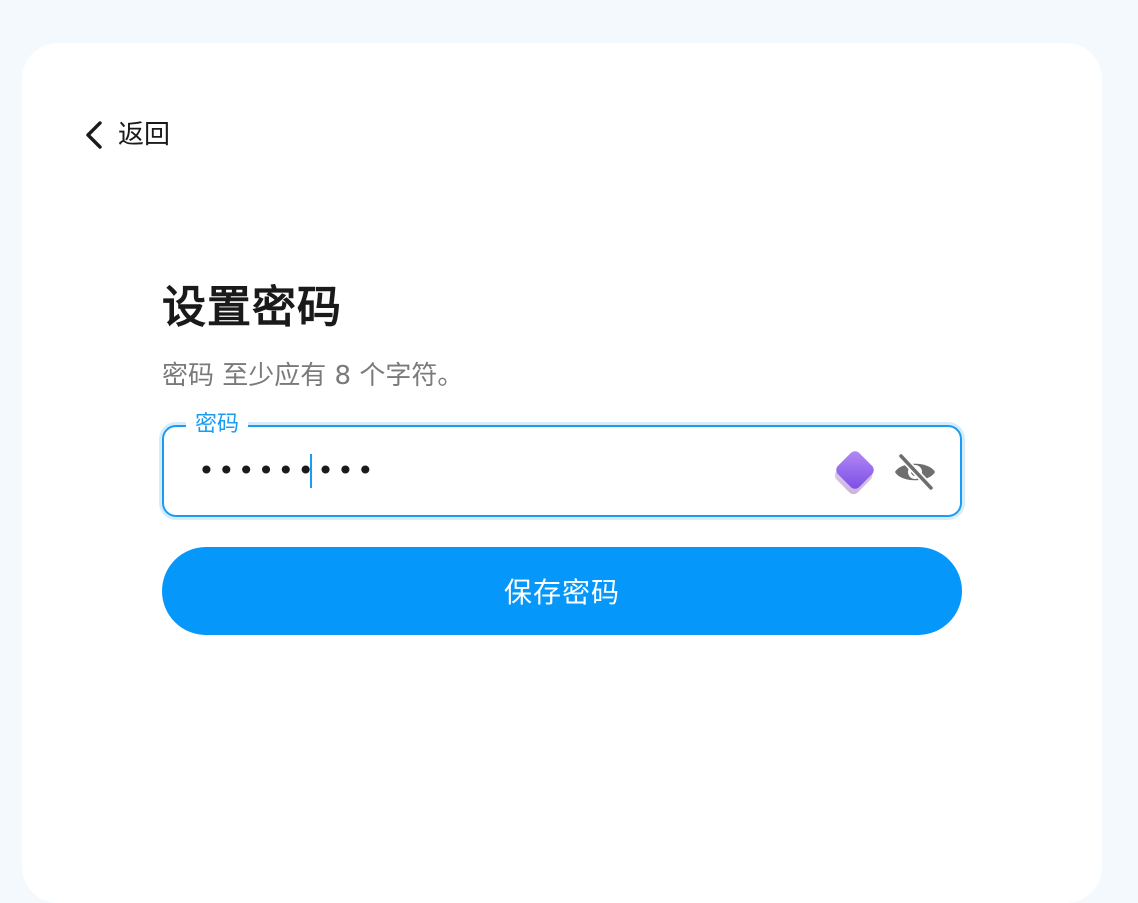 This screenshot has height=903, width=1138. What do you see at coordinates (313, 376) in the screenshot?
I see `password-hint: 密码 至少应有 8 个字符。` at bounding box center [313, 376].